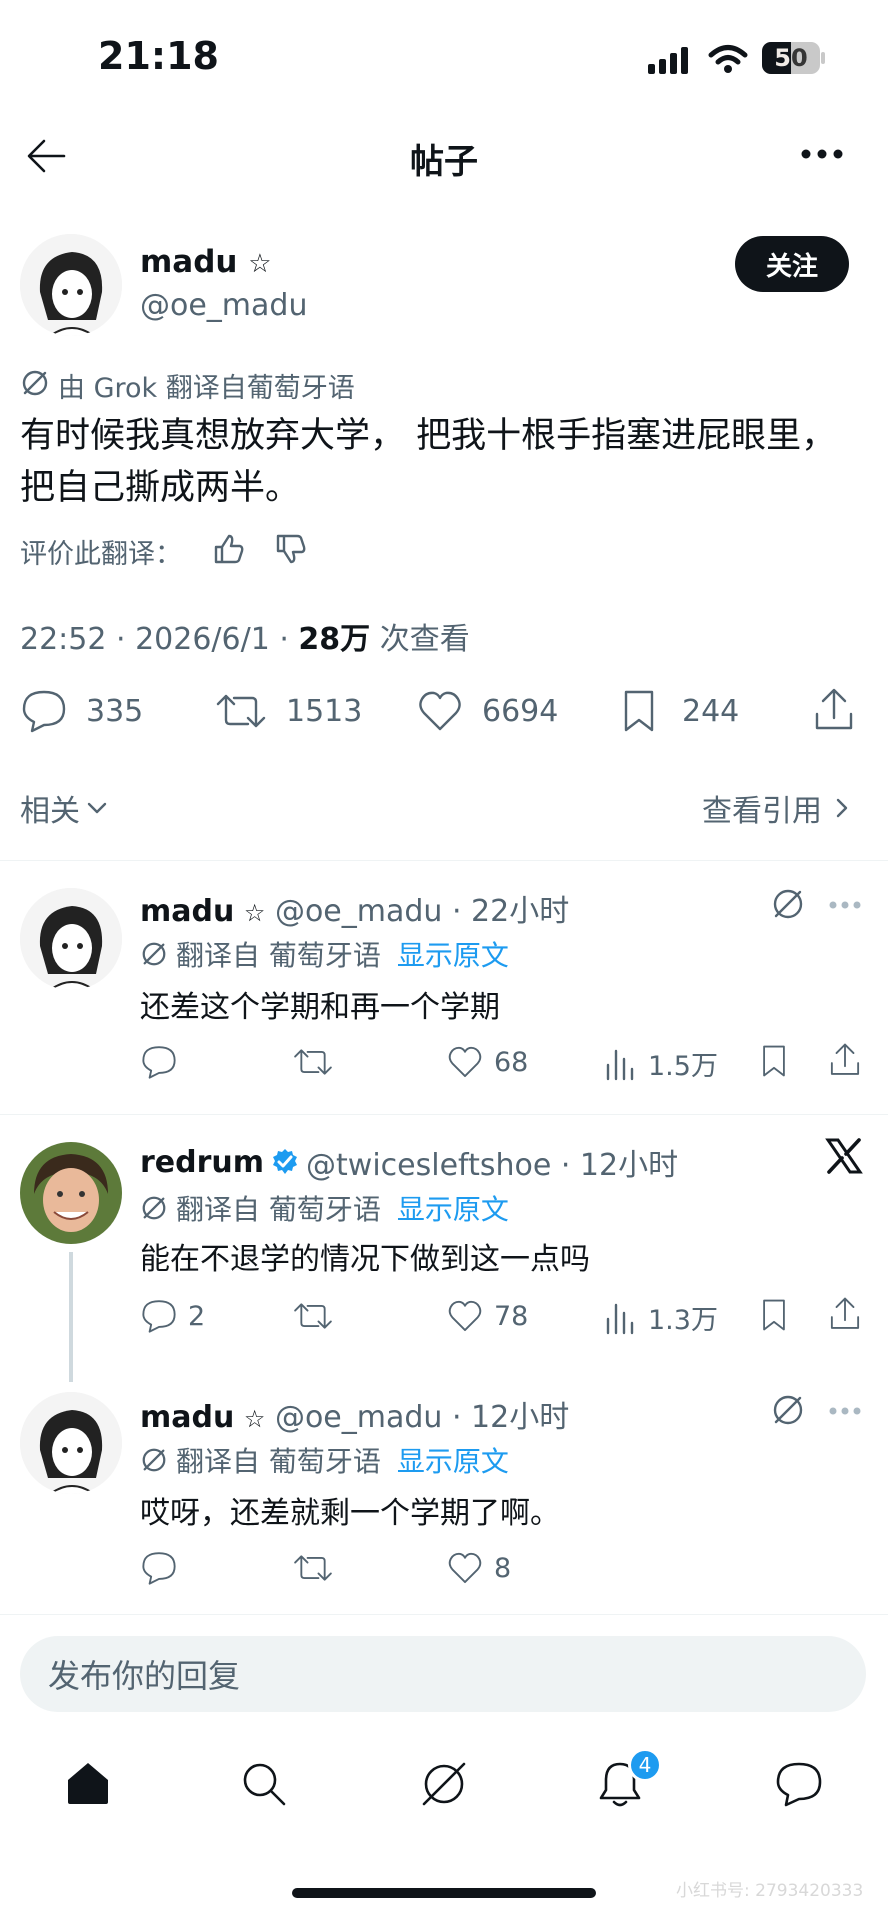 The width and height of the screenshot is (888, 1920). What do you see at coordinates (842, 808) in the screenshot?
I see `chevron-right-icon` at bounding box center [842, 808].